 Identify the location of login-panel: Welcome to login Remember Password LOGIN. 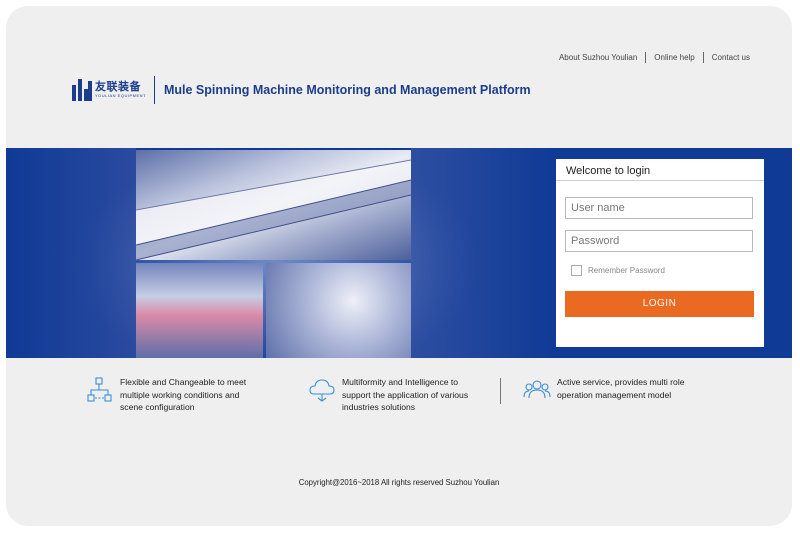
(660, 253).